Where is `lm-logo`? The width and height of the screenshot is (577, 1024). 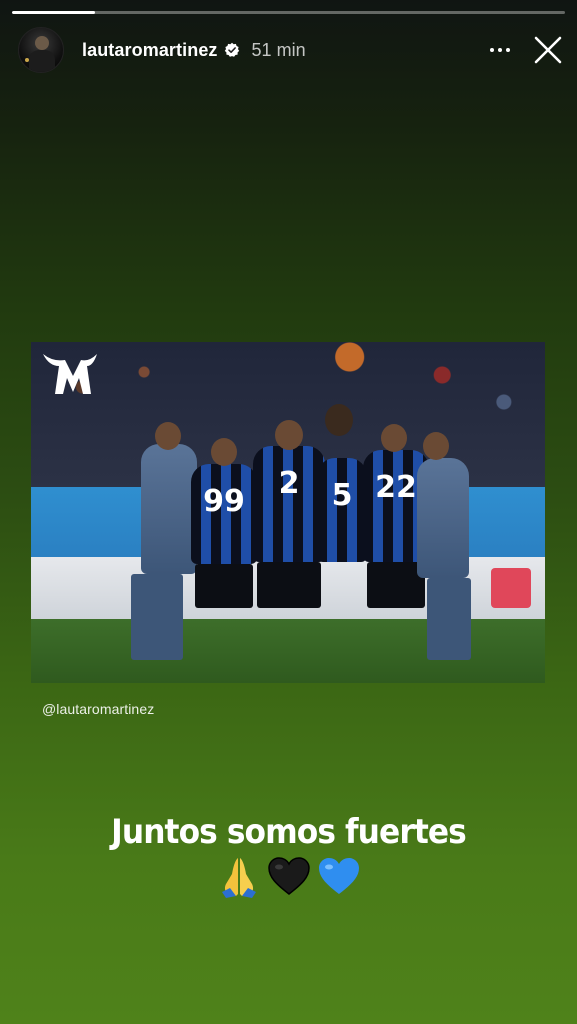
lm-logo is located at coordinates (70, 374).